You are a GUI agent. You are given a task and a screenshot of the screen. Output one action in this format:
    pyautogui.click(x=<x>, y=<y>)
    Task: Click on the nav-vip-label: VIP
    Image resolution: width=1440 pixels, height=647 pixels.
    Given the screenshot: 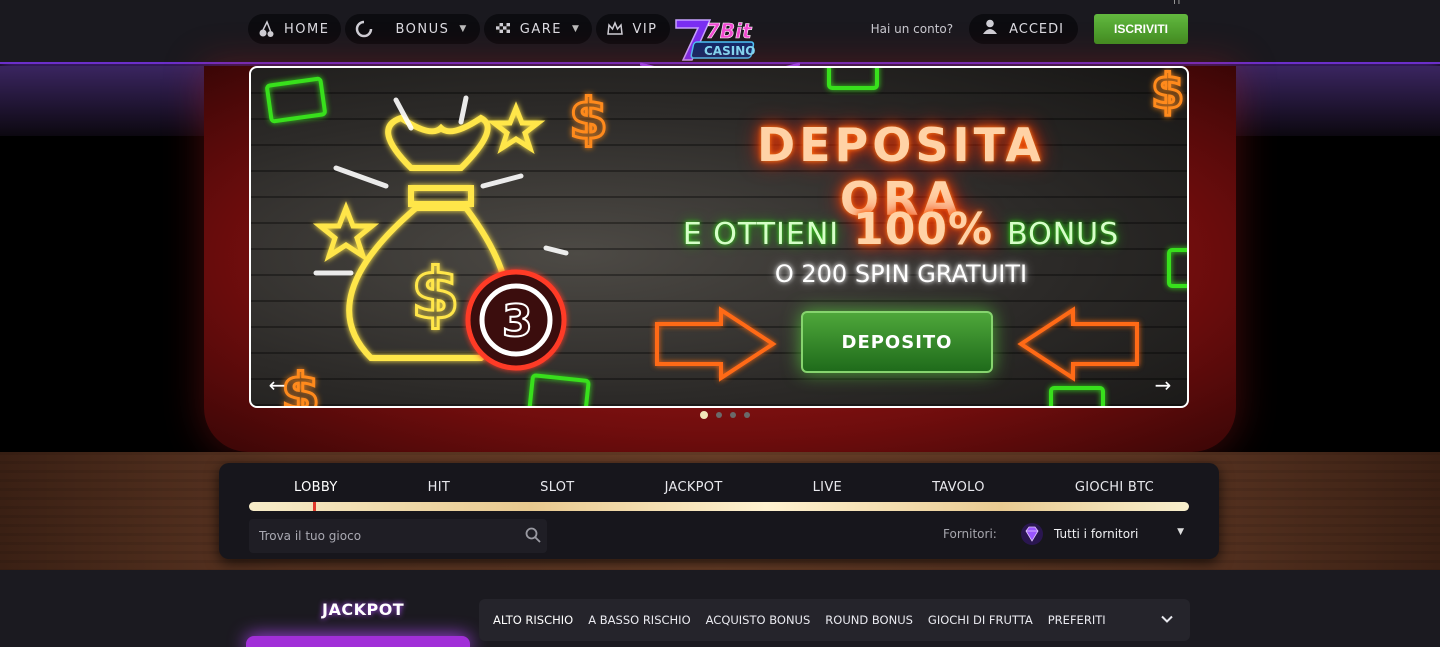 What is the action you would take?
    pyautogui.click(x=645, y=29)
    